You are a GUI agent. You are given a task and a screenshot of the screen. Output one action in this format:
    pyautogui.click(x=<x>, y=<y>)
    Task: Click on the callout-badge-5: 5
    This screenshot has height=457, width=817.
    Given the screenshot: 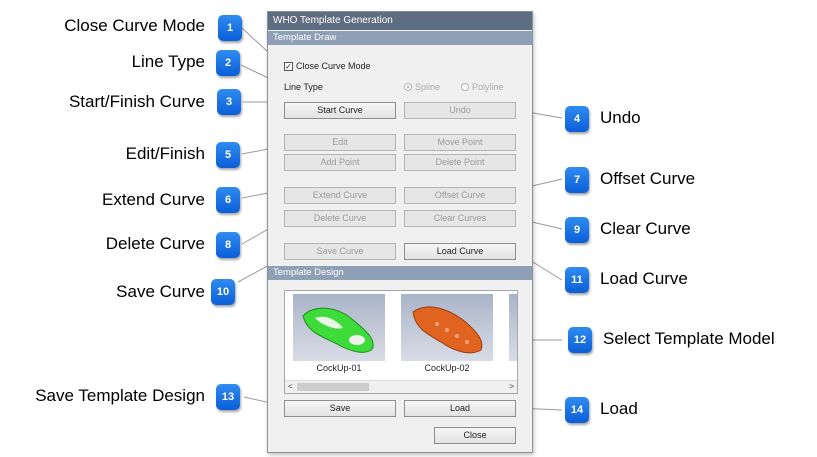 What is the action you would take?
    pyautogui.click(x=228, y=155)
    